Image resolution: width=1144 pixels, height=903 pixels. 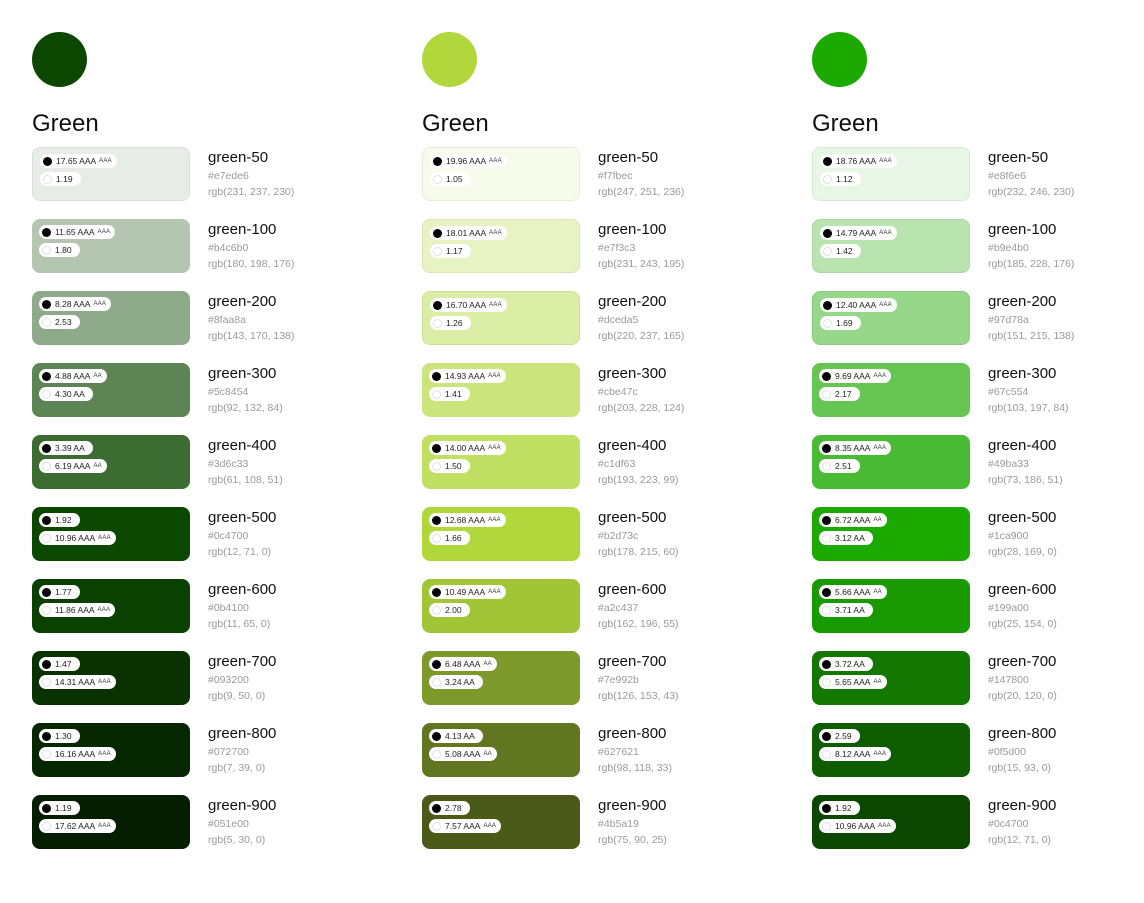 I want to click on shade-hex: #5c8454, so click(x=245, y=392).